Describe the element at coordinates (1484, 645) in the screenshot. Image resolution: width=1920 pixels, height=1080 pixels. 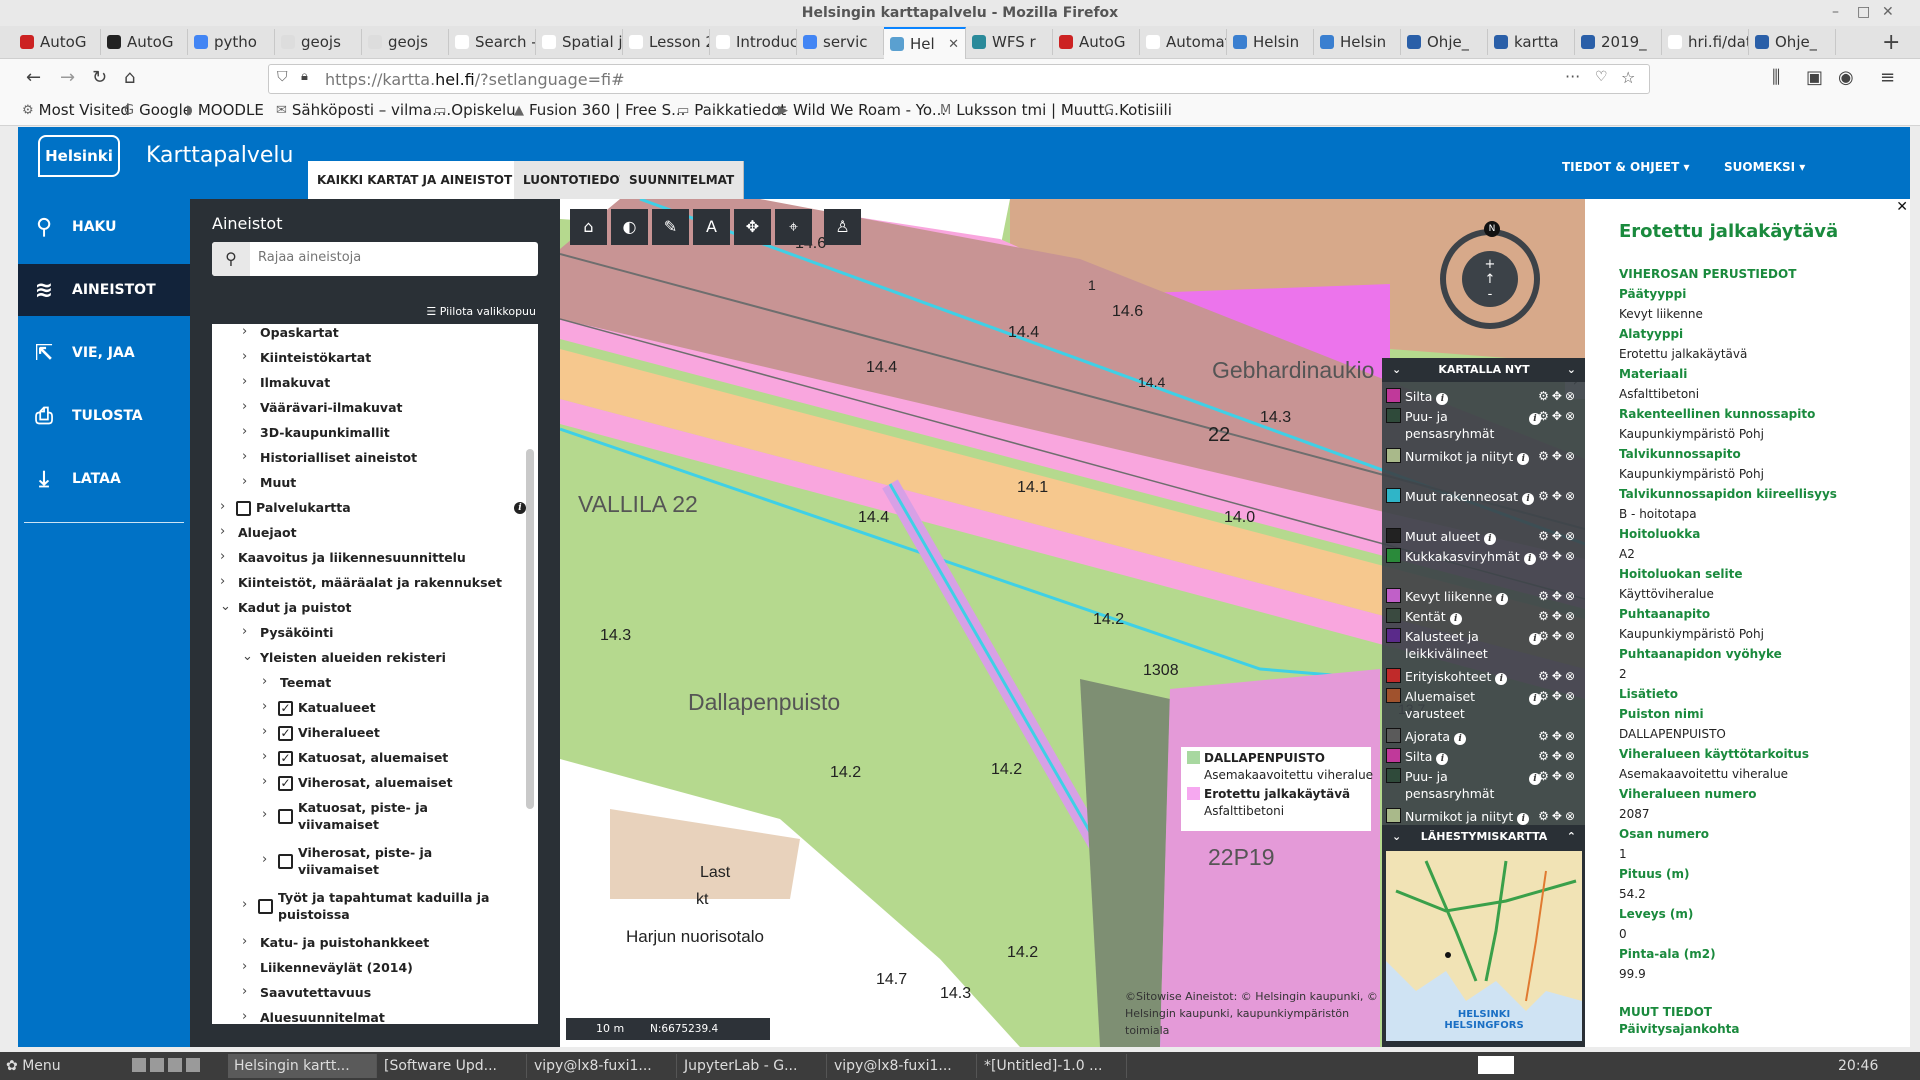
I see `layer-row: Kalusteet ja leikkivälineeti ⚙✥⊗` at that location.